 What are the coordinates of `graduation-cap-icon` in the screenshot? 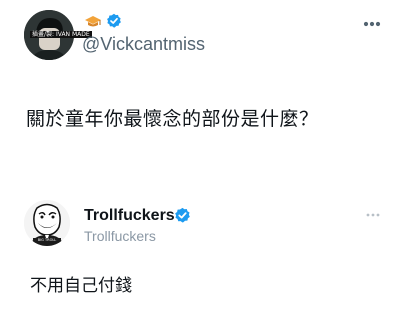 It's located at (93, 20).